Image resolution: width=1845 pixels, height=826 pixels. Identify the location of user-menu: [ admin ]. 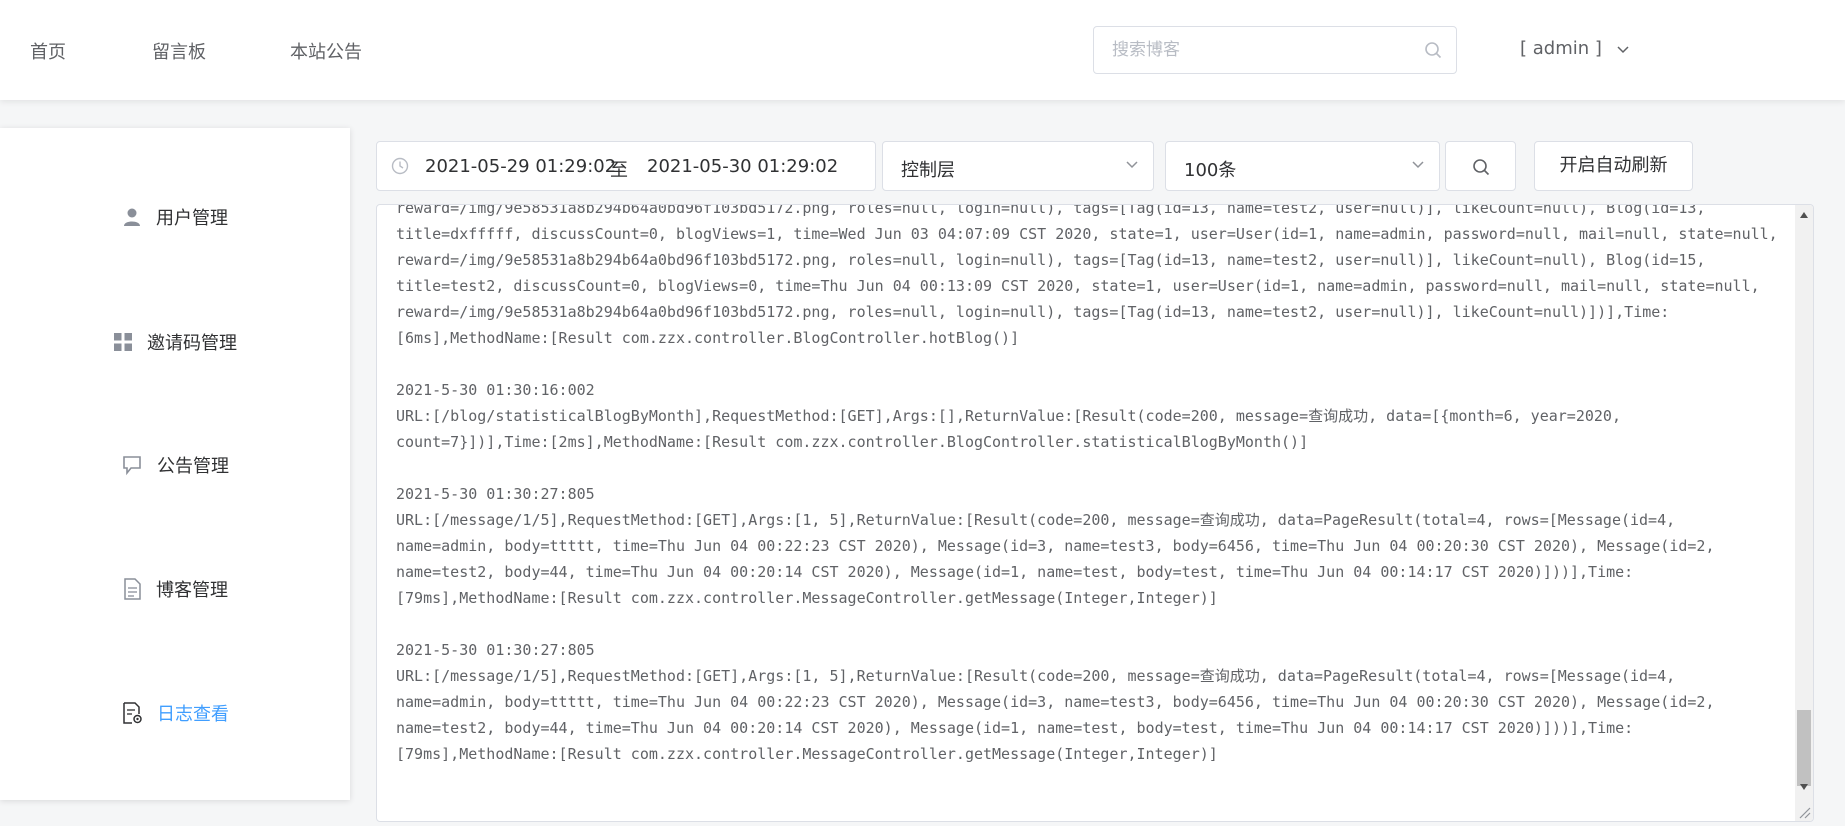
(1575, 48).